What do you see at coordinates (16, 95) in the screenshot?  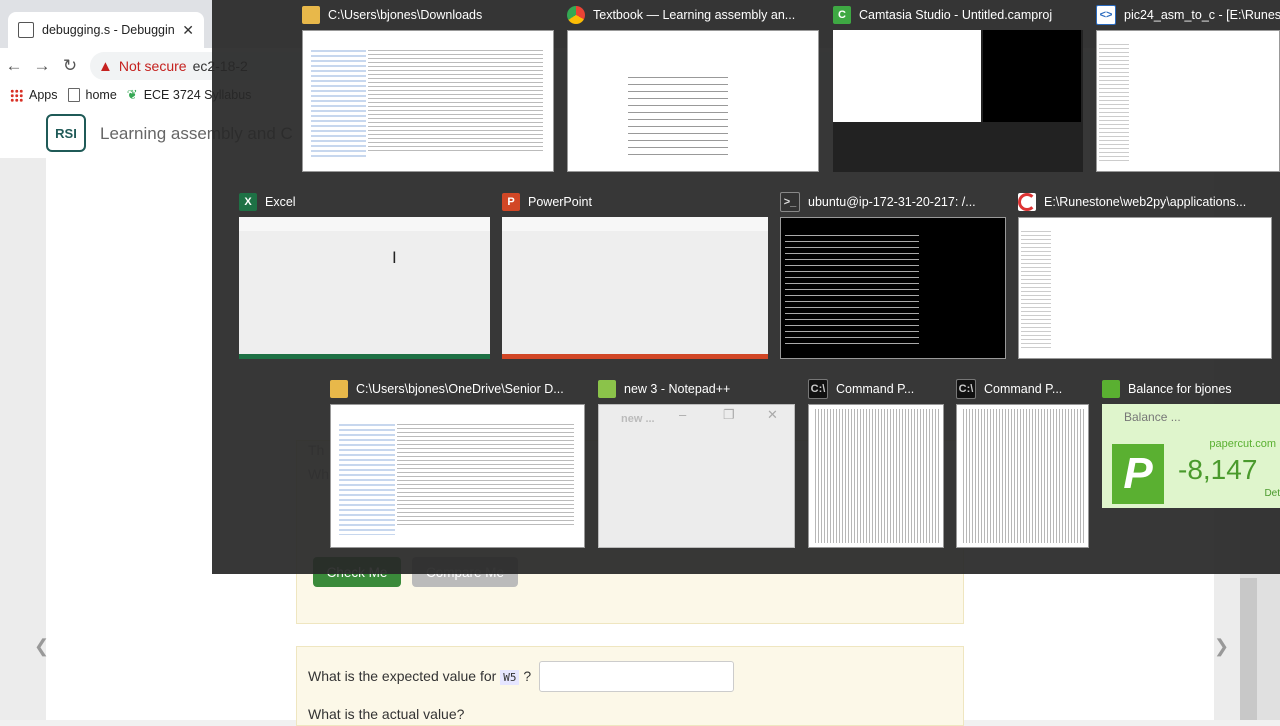 I see `apps-grid-icon` at bounding box center [16, 95].